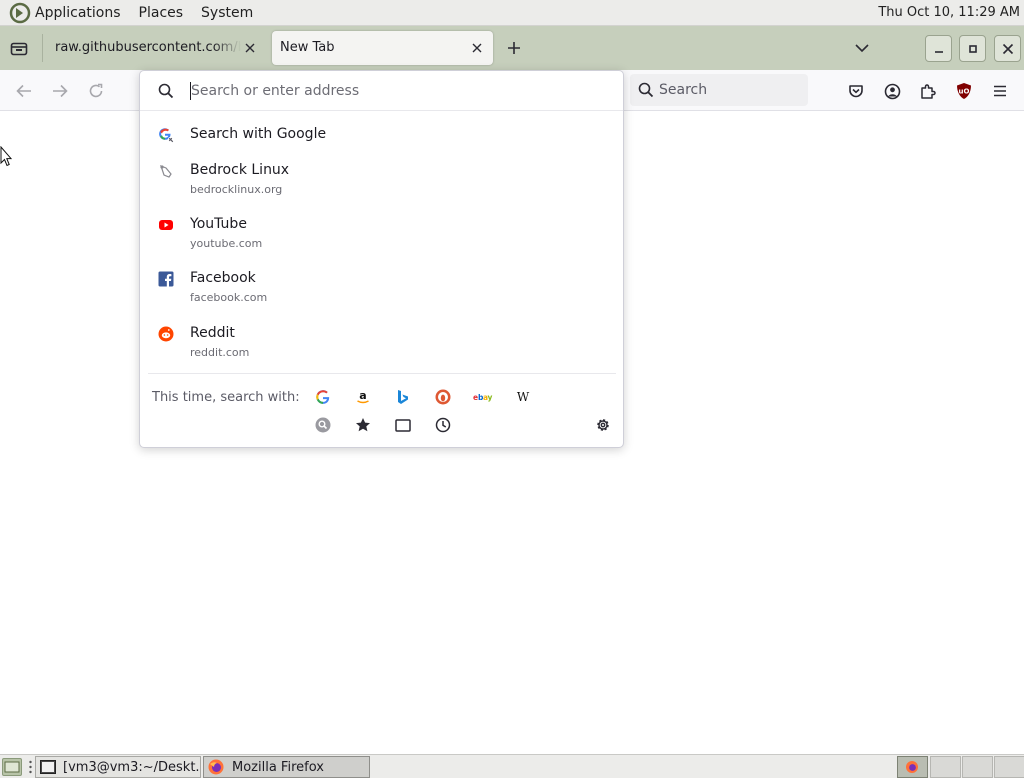  Describe the element at coordinates (226, 397) in the screenshot. I see `one-off-search-label: This time, search with:` at that location.